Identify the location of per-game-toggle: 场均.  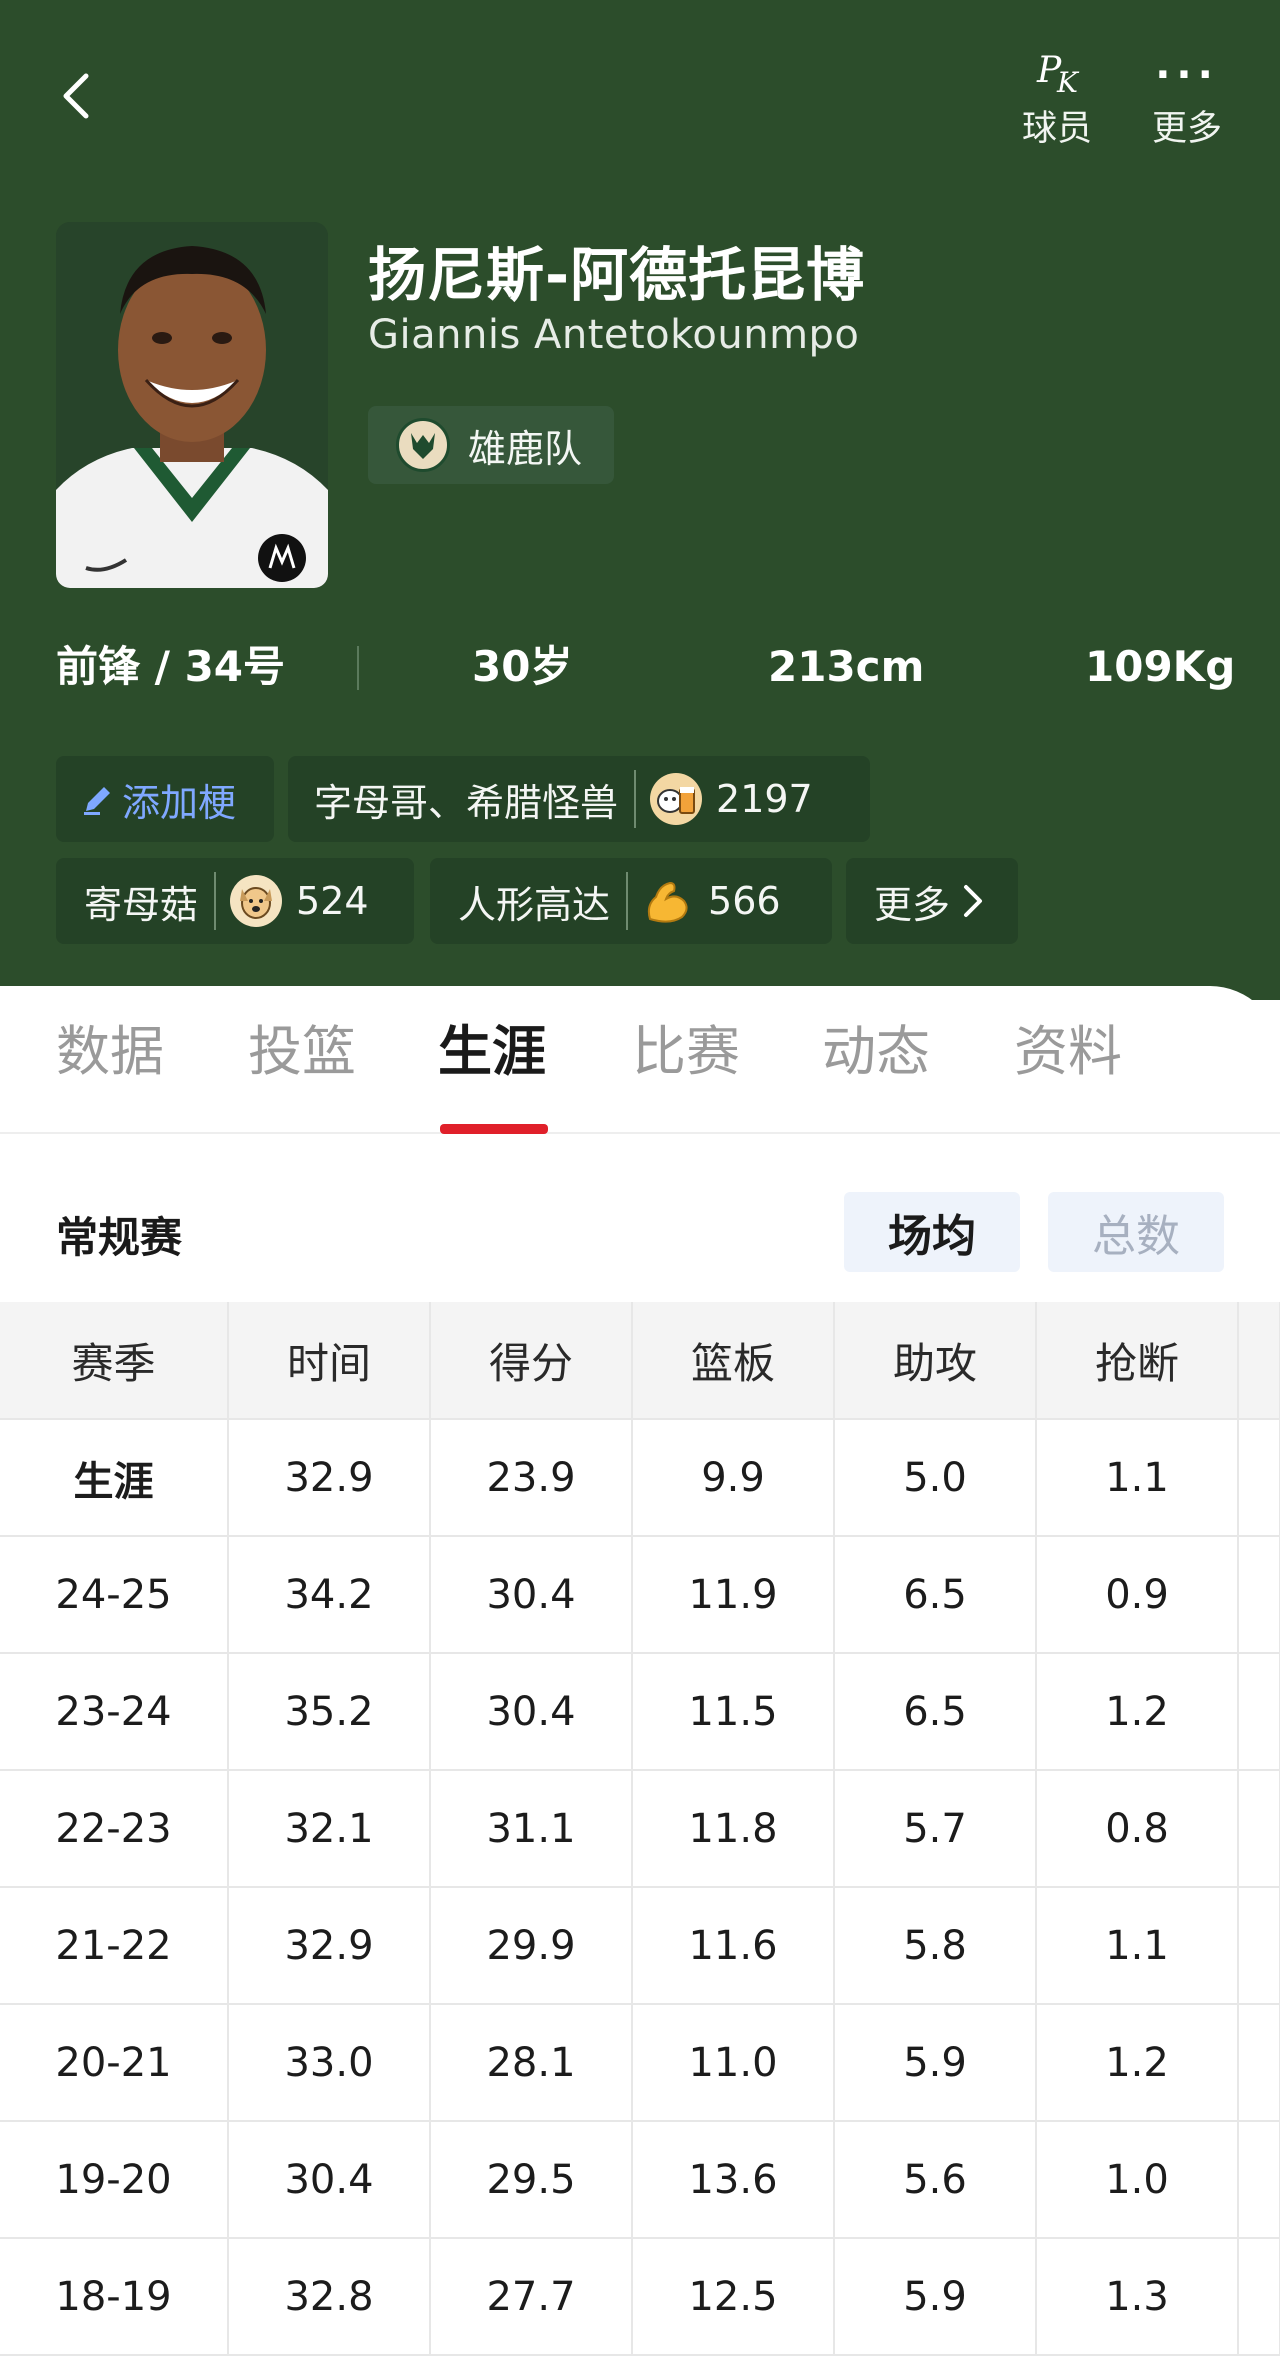
(932, 1232).